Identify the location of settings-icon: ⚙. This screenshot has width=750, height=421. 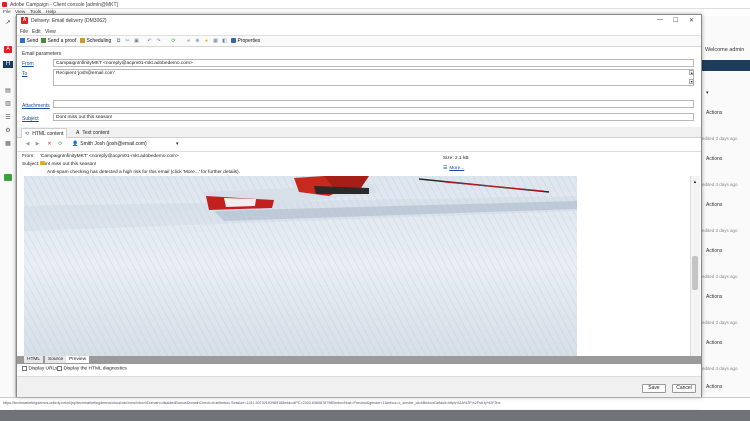
(8, 130).